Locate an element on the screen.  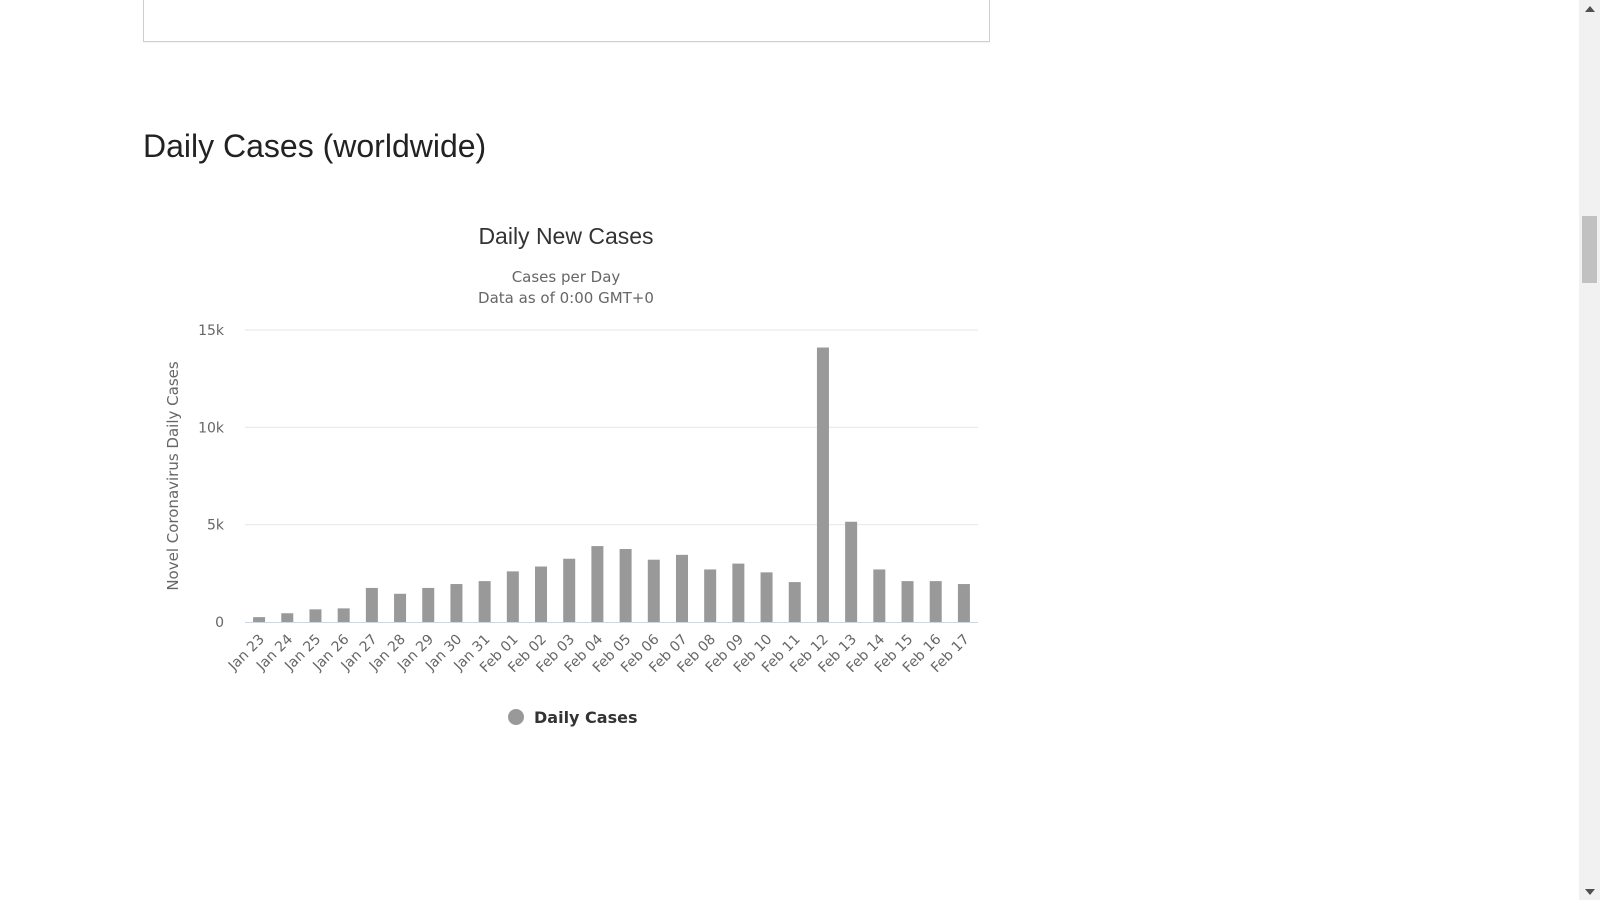
scroll-thumb is located at coordinates (1589, 249).